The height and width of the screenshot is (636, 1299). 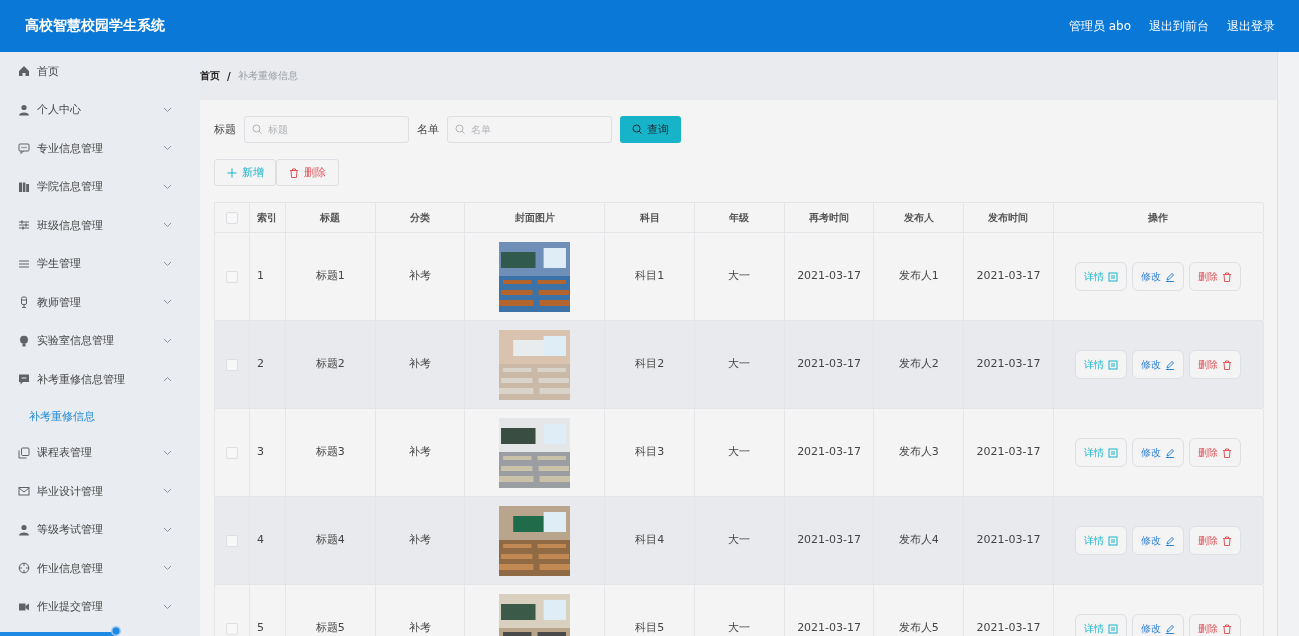 I want to click on menu-item: 实验室信息管理, so click(x=100, y=340).